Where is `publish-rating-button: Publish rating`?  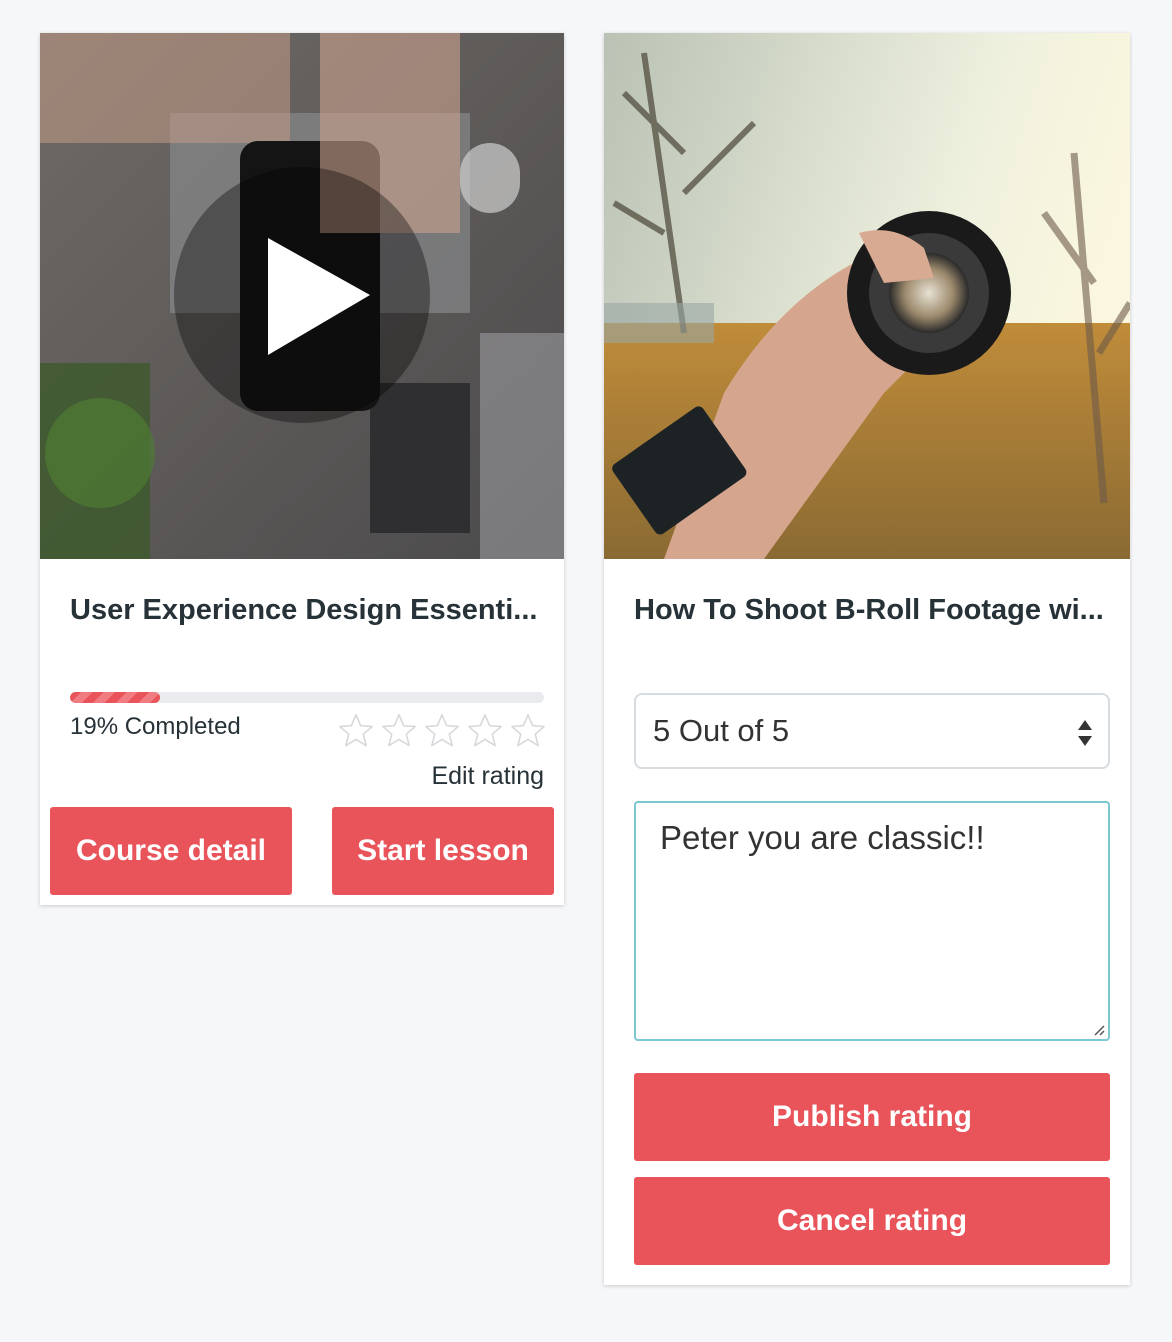
publish-rating-button: Publish rating is located at coordinates (872, 1117).